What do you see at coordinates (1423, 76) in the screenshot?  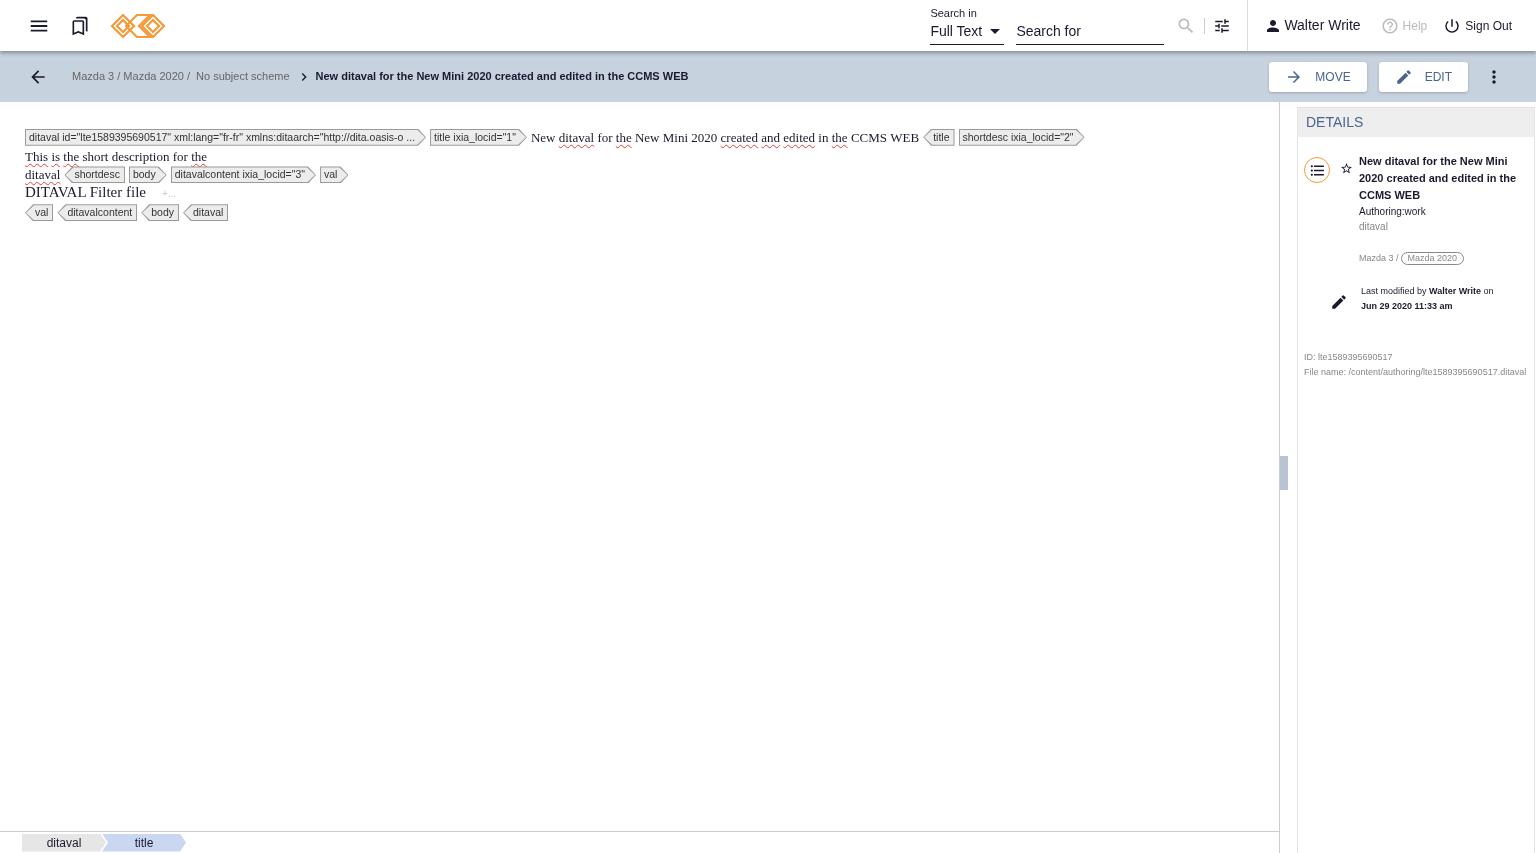 I see `edit-button: EDIT` at bounding box center [1423, 76].